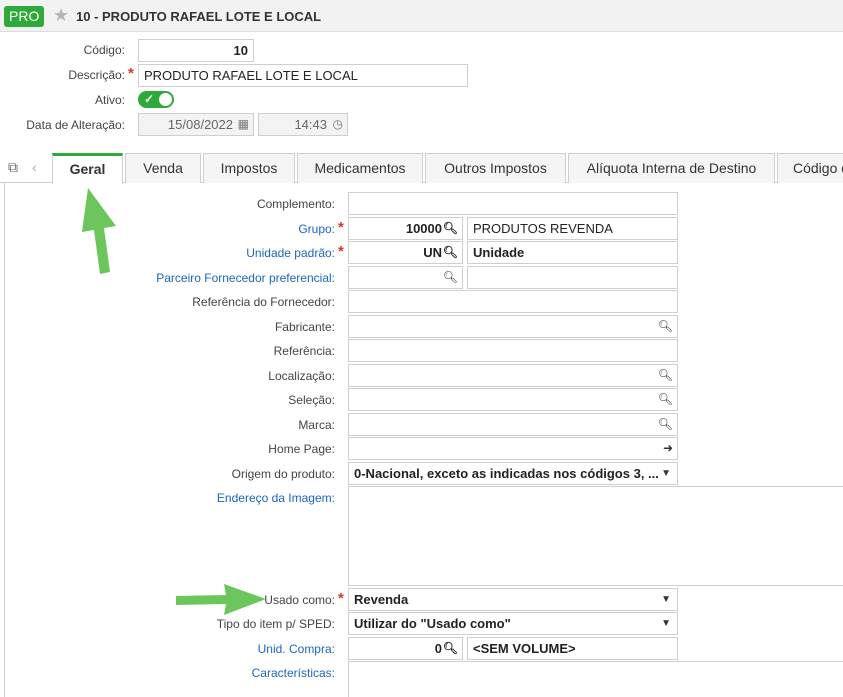 The height and width of the screenshot is (697, 843). I want to click on homepage-label: Home Page:, so click(301, 449).